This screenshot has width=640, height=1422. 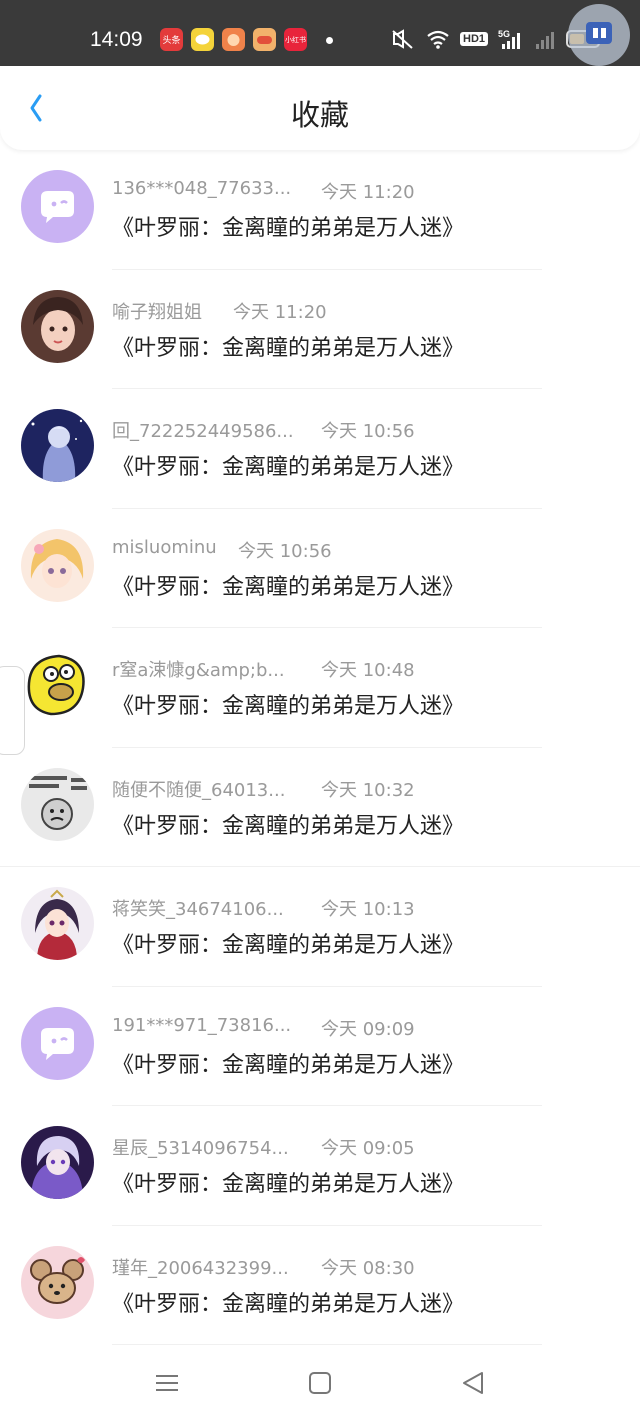 I want to click on anime-blonde-avatar, so click(x=57, y=565).